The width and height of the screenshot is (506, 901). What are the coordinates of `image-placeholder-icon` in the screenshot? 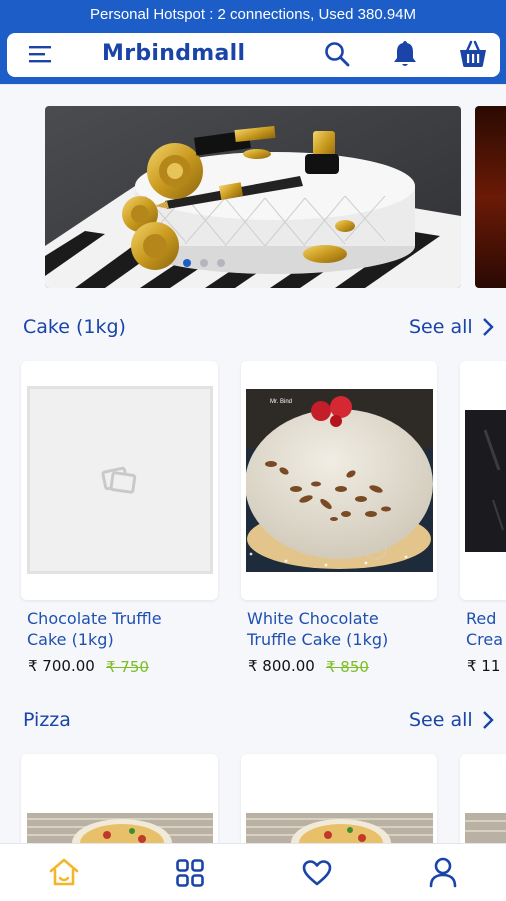 It's located at (119, 480).